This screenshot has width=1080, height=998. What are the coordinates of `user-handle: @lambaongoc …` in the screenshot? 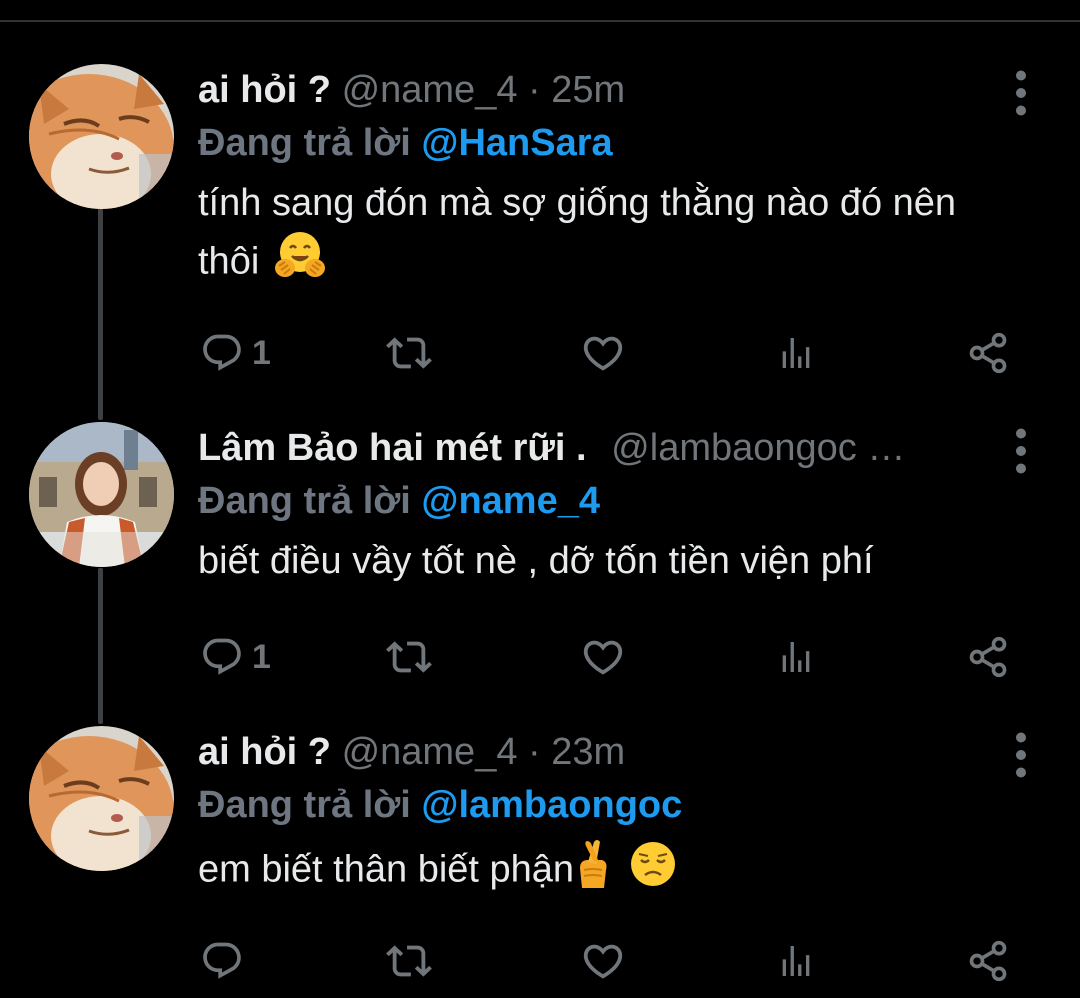 It's located at (758, 448).